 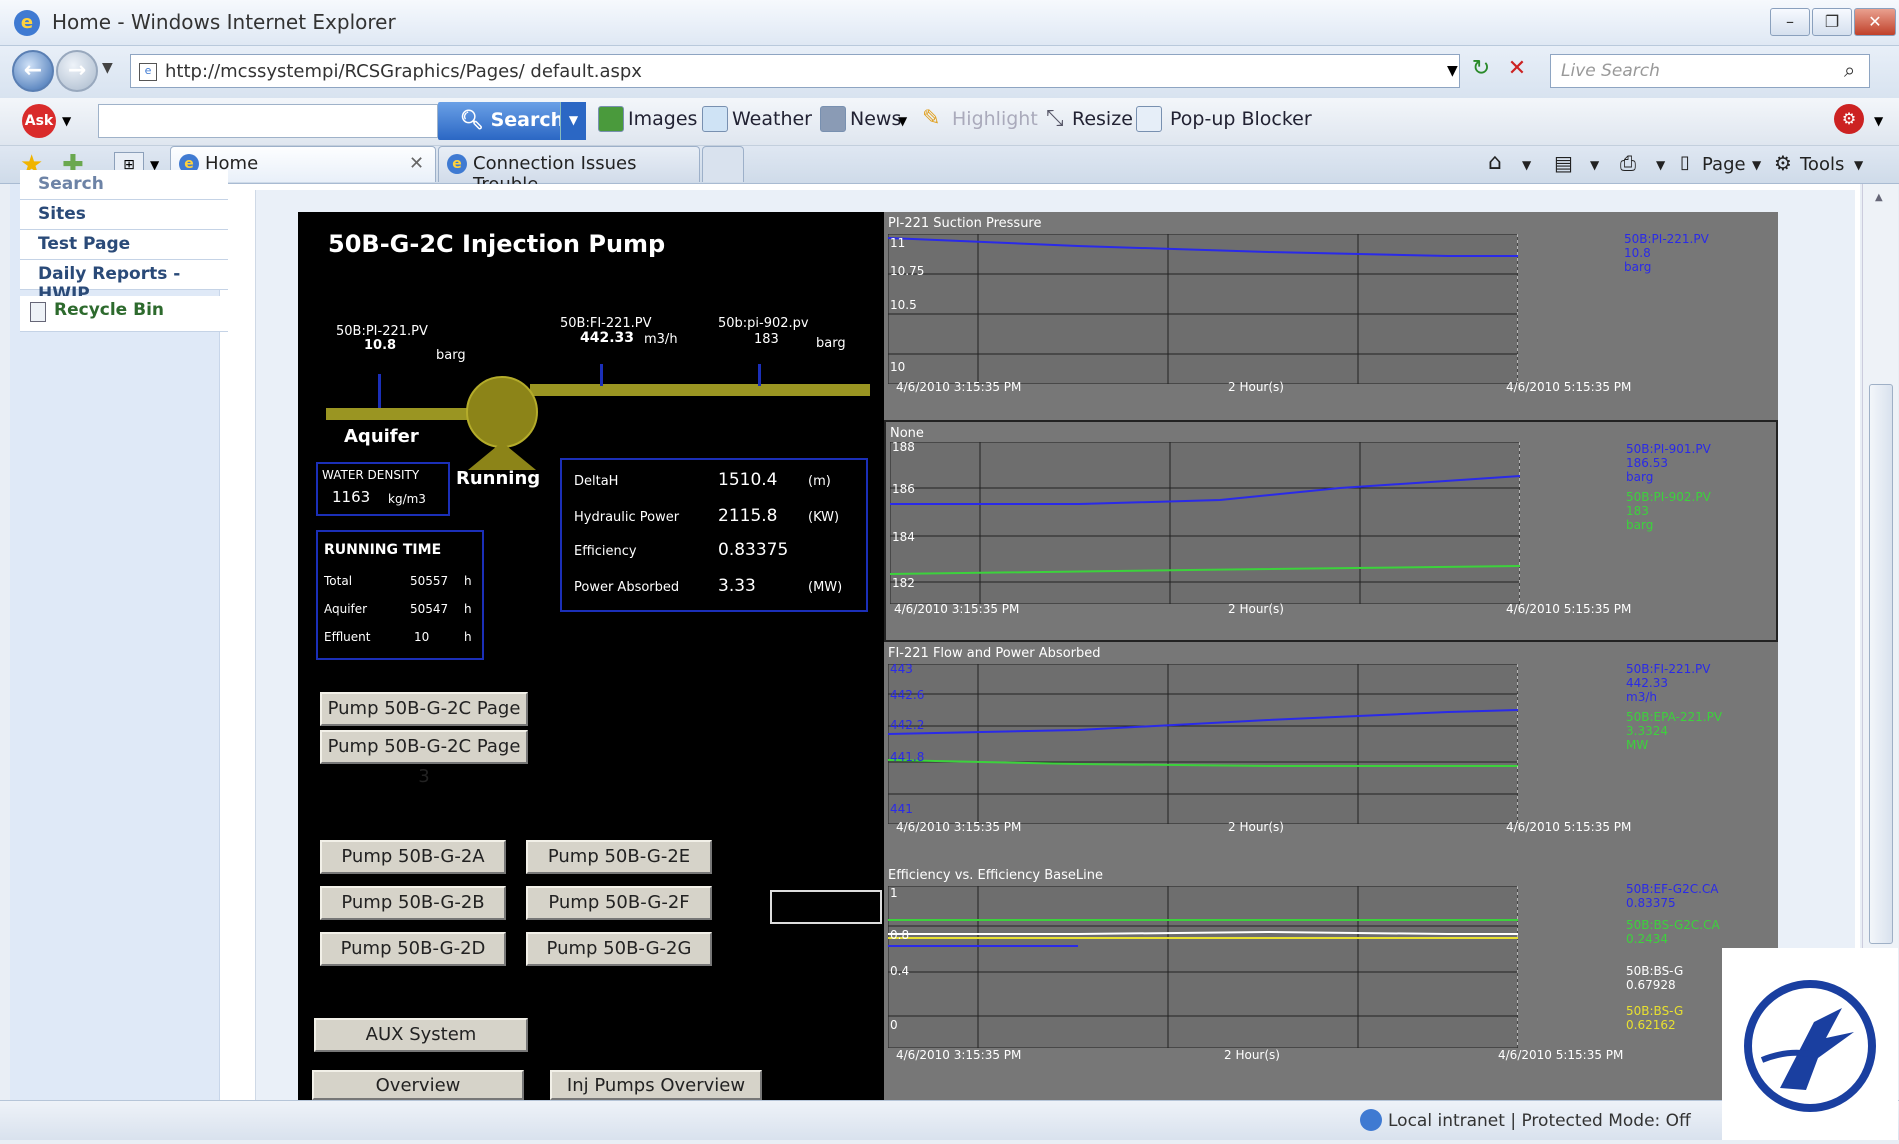 What do you see at coordinates (619, 857) in the screenshot?
I see `pump-2e-button: Pump 50B-G-2E` at bounding box center [619, 857].